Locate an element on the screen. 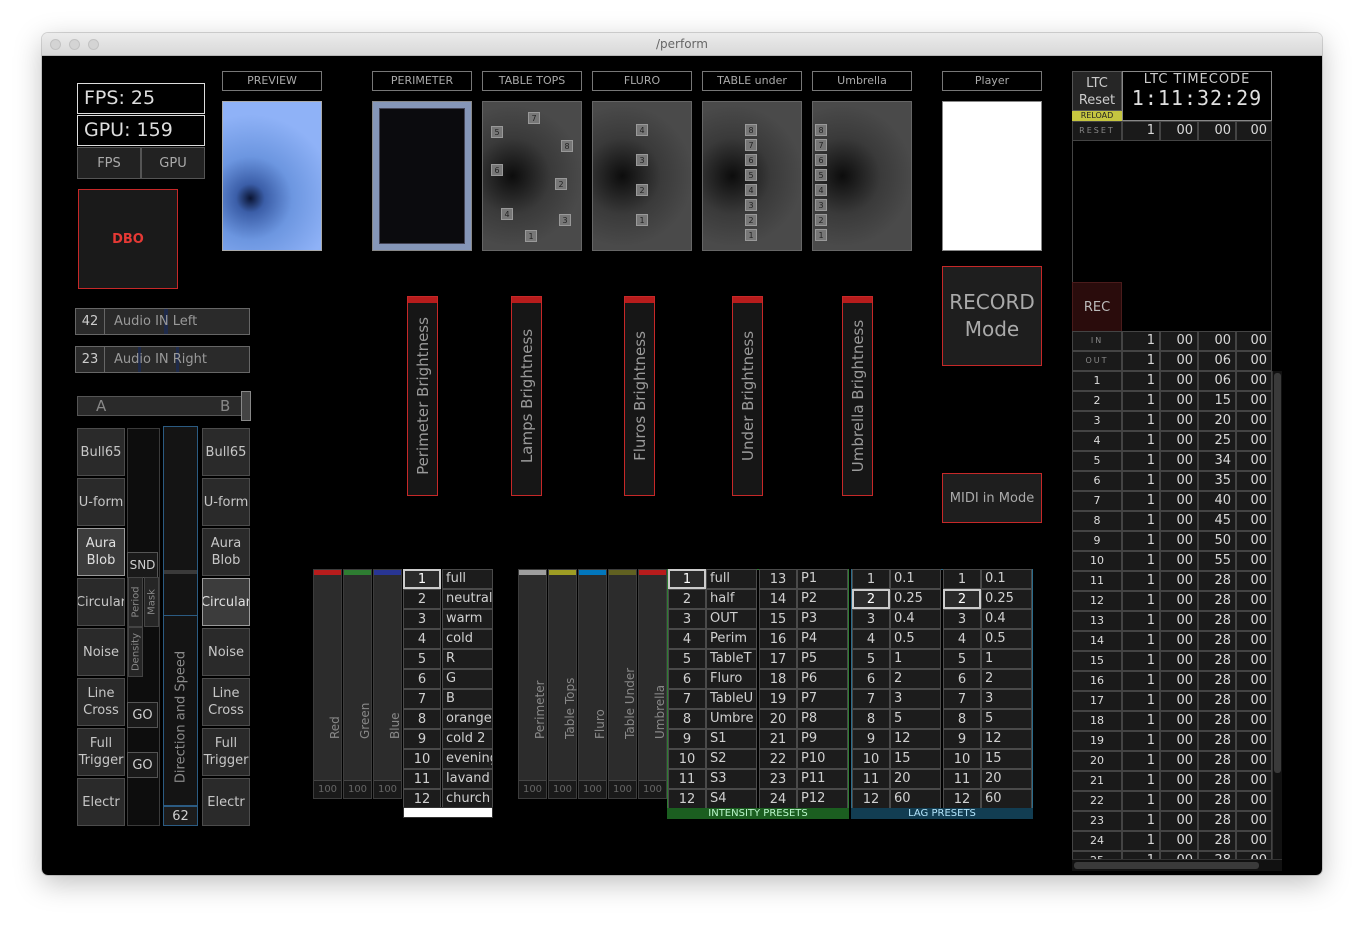 This screenshot has width=1364, height=926. ltc-row-field: 1 is located at coordinates (1141, 341).